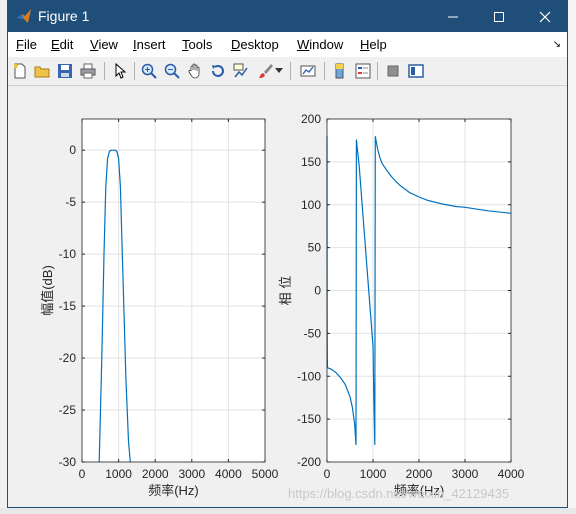 The width and height of the screenshot is (576, 514). What do you see at coordinates (104, 44) in the screenshot?
I see `menu-view: View` at bounding box center [104, 44].